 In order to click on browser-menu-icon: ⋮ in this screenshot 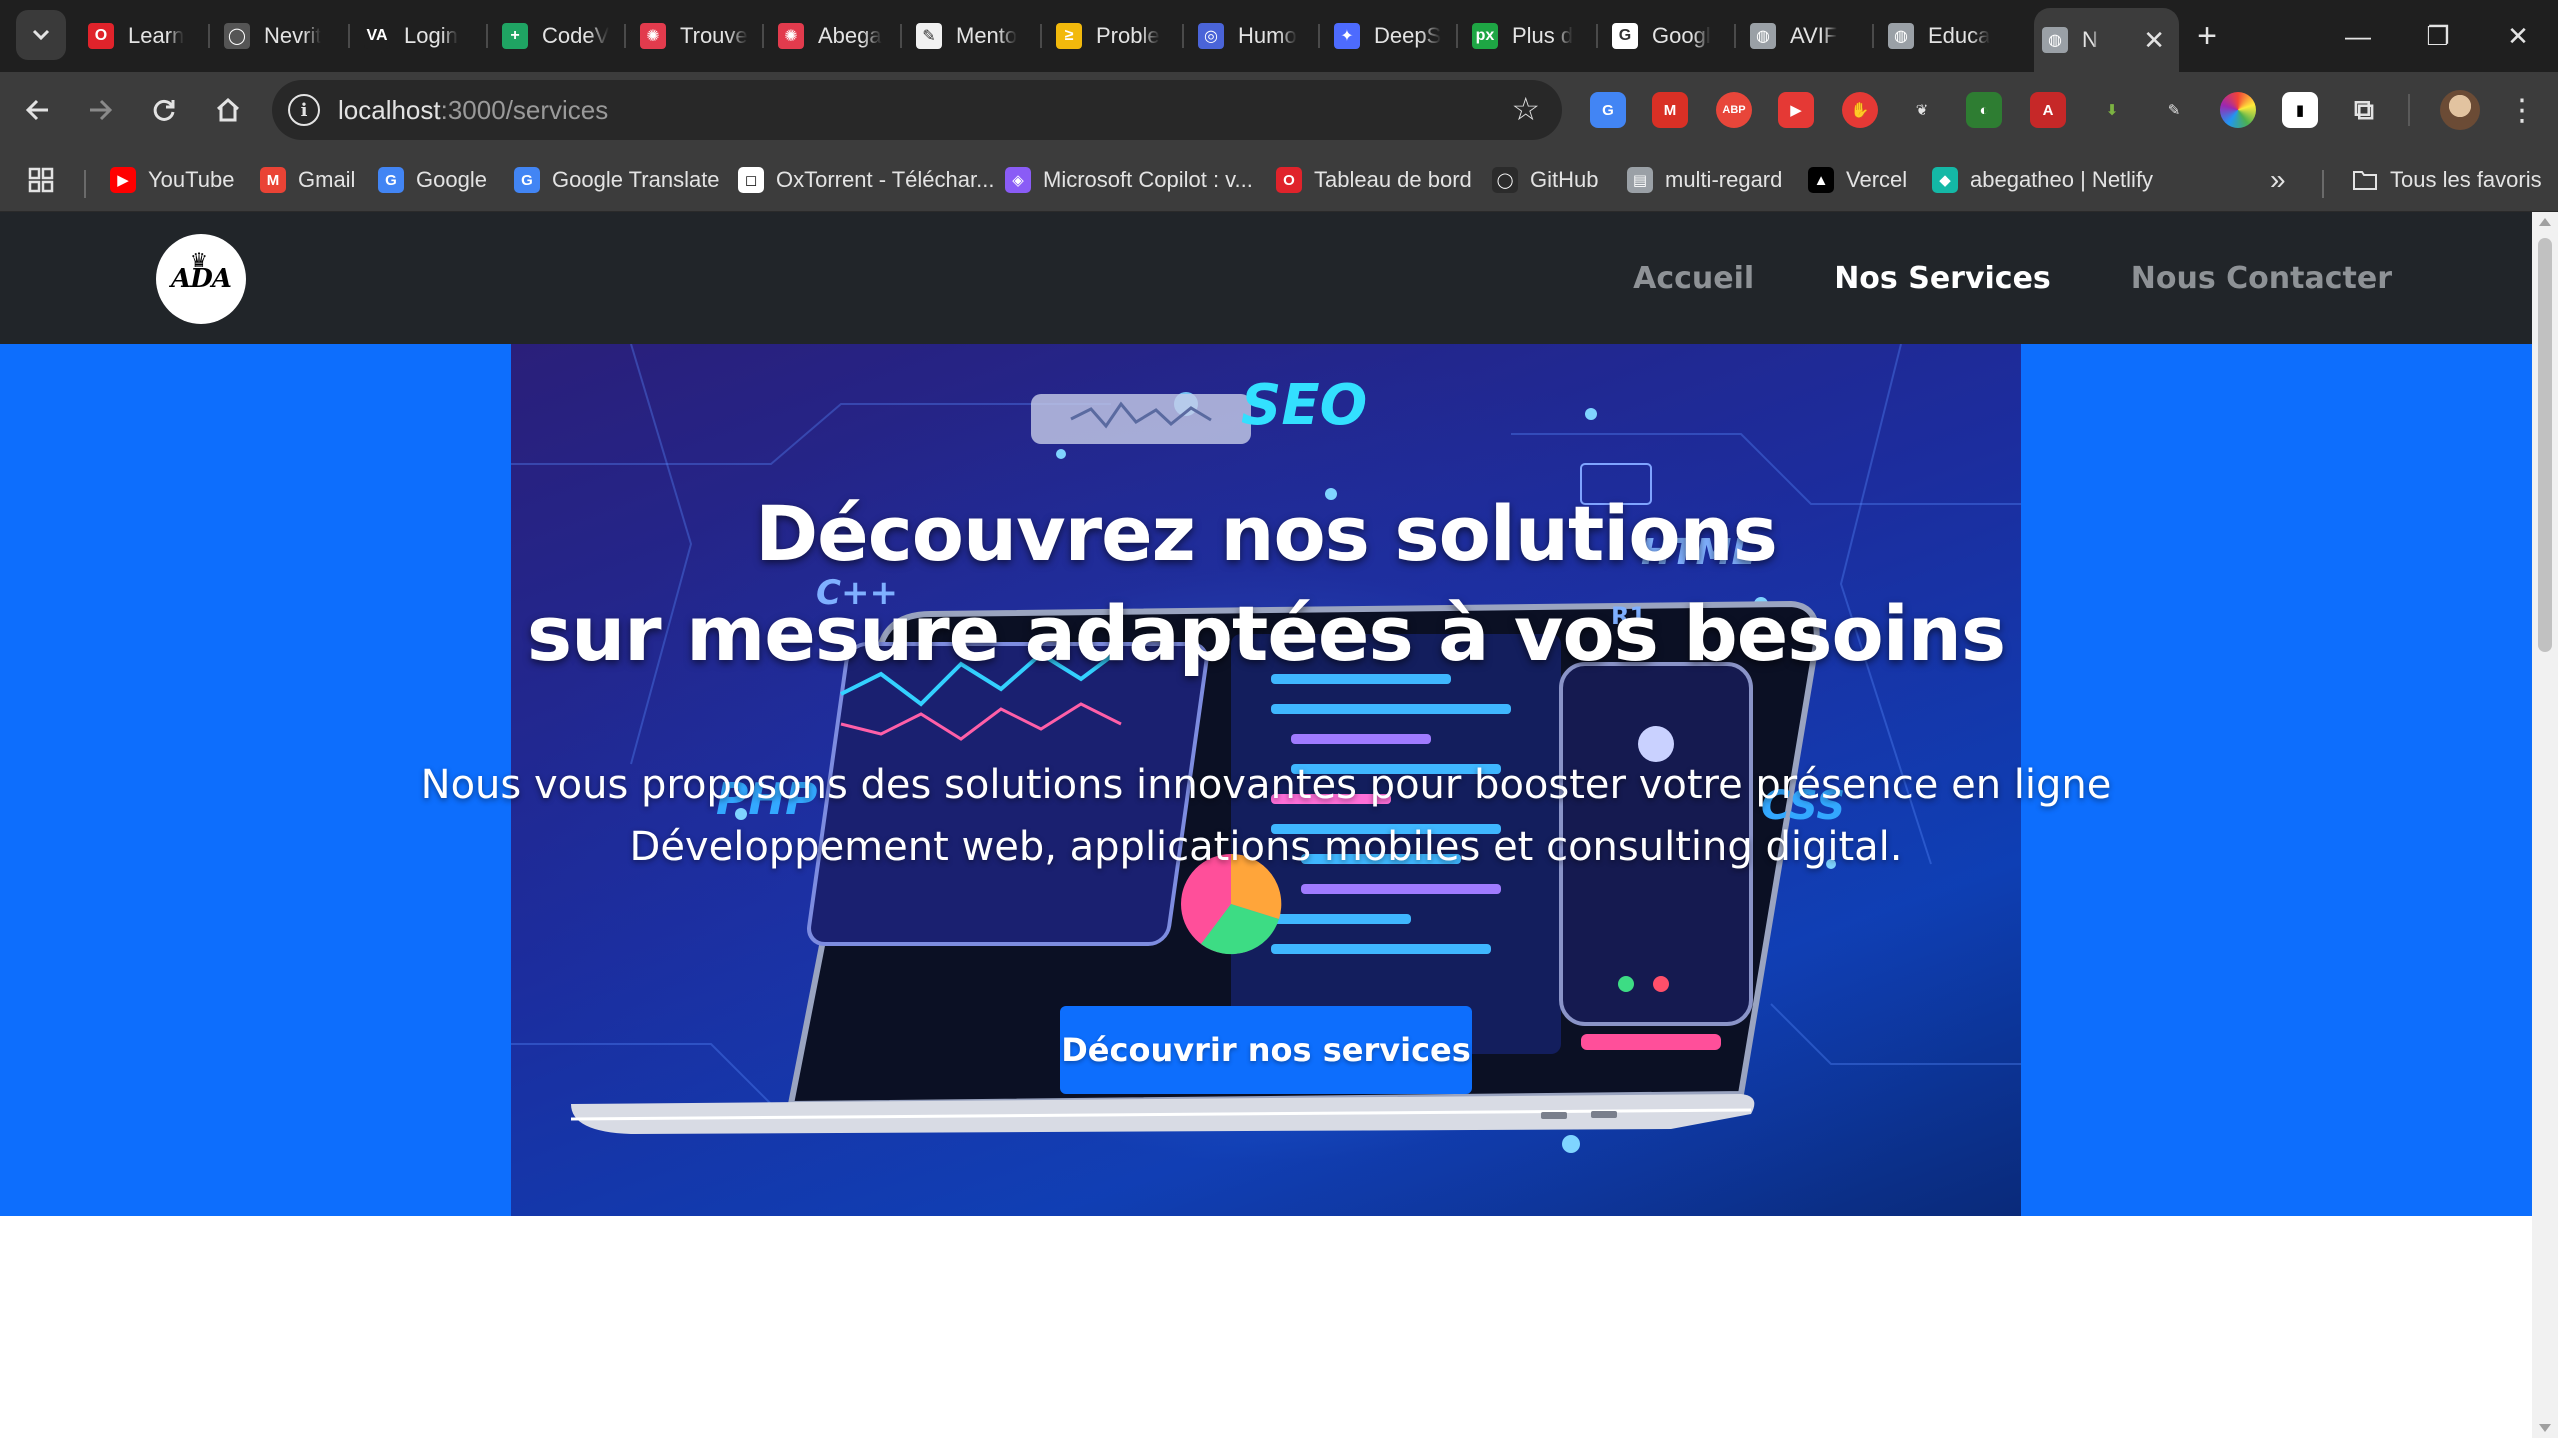, I will do `click(2522, 110)`.